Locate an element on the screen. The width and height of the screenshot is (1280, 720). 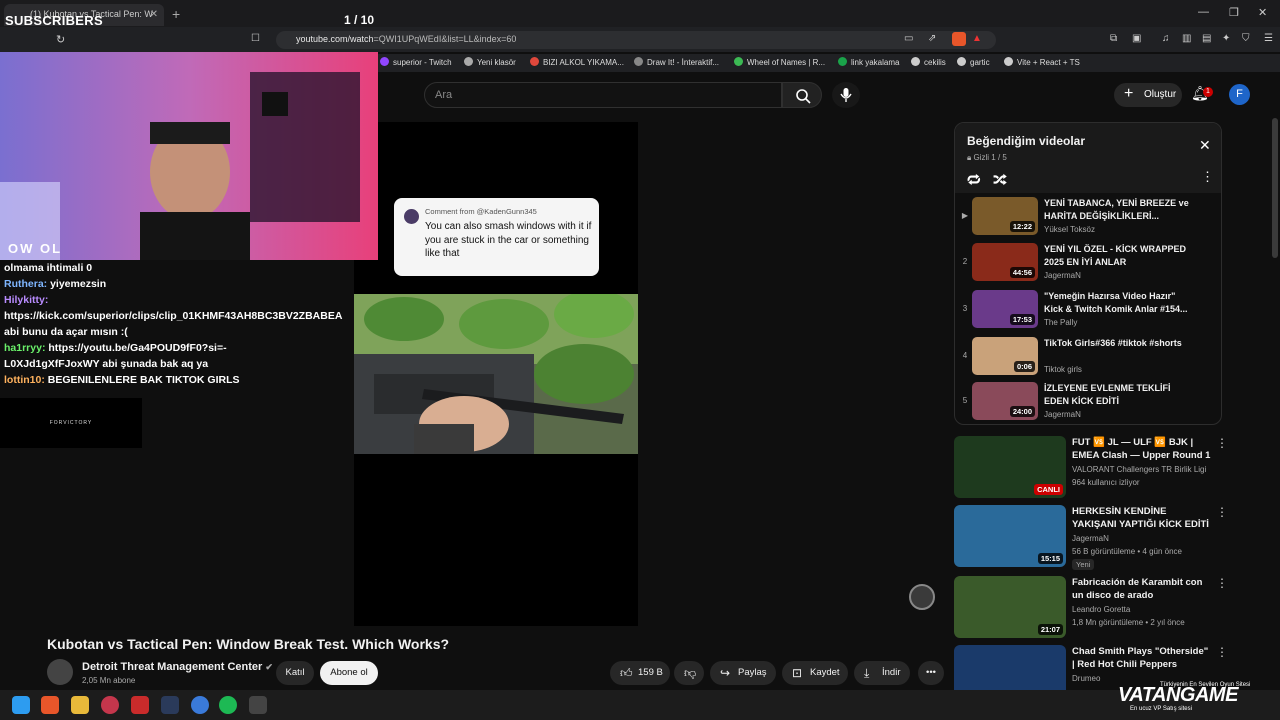
duration-badge: 24:00 is located at coordinates (1022, 411).